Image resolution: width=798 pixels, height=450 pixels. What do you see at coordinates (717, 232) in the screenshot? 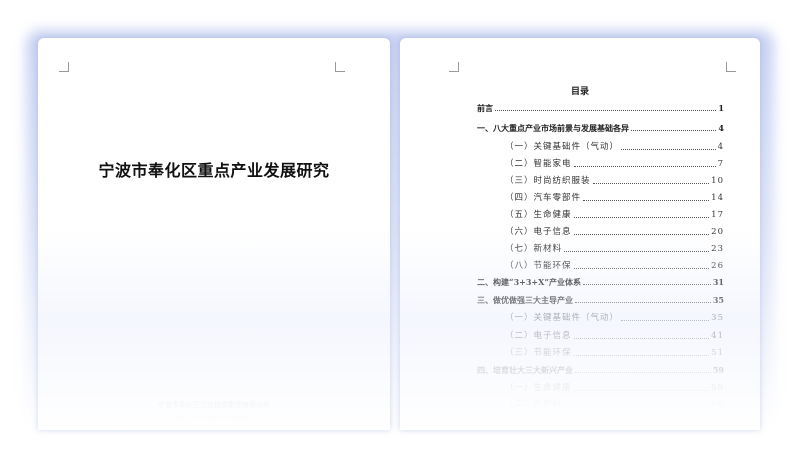
I see `toc-entry-page: 20` at bounding box center [717, 232].